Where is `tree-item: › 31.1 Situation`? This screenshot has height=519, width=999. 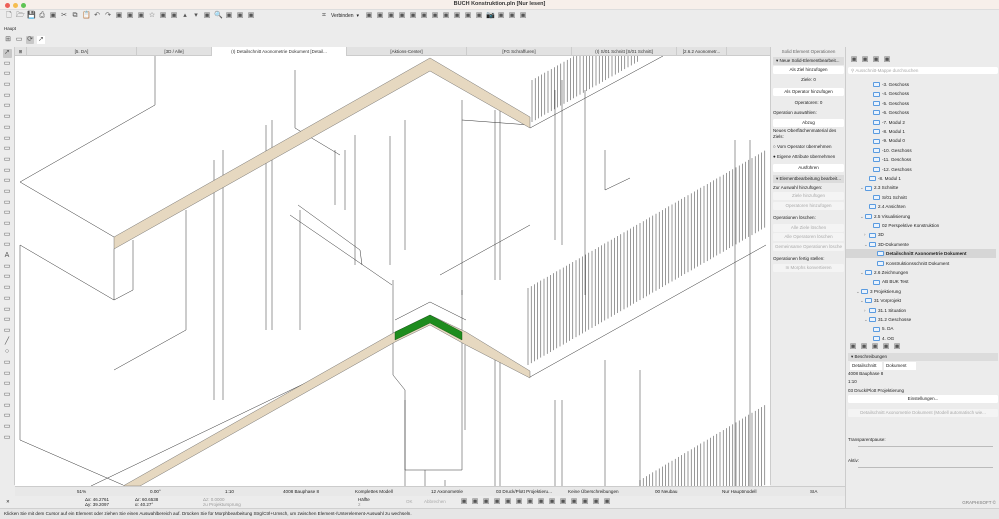 tree-item: › 31.1 Situation is located at coordinates (885, 310).